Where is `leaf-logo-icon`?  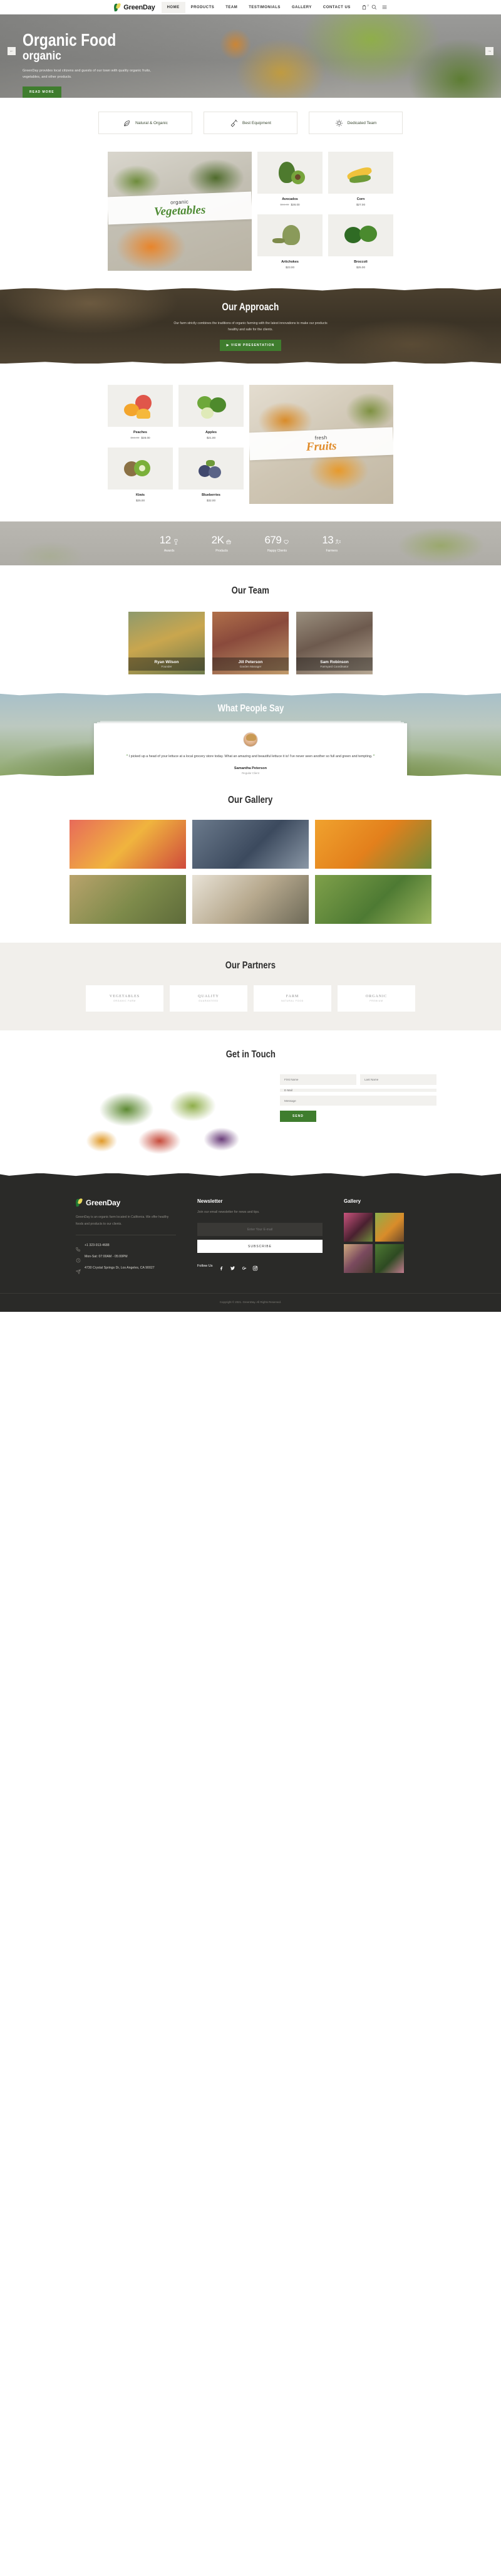
leaf-logo-icon is located at coordinates (117, 7).